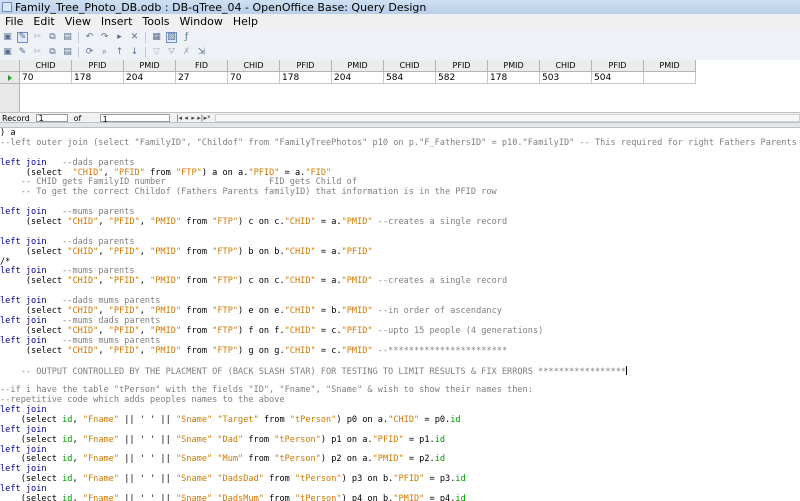  Describe the element at coordinates (245, 21) in the screenshot. I see `menu-help: Help` at that location.